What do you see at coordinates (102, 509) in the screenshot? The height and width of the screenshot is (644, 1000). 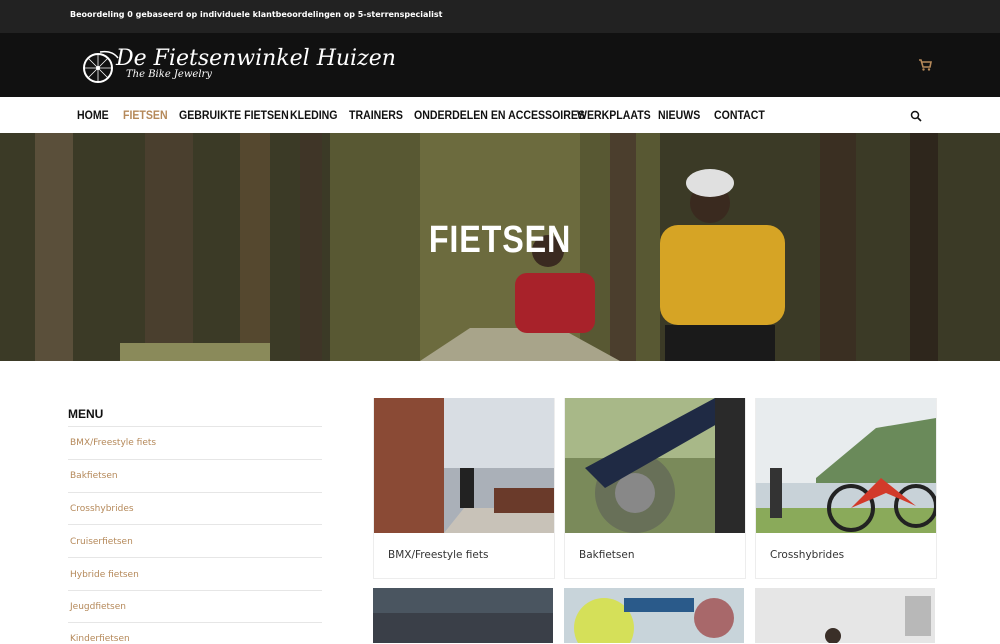 I see `menu-link-crosshybrides: Crosshybrides` at bounding box center [102, 509].